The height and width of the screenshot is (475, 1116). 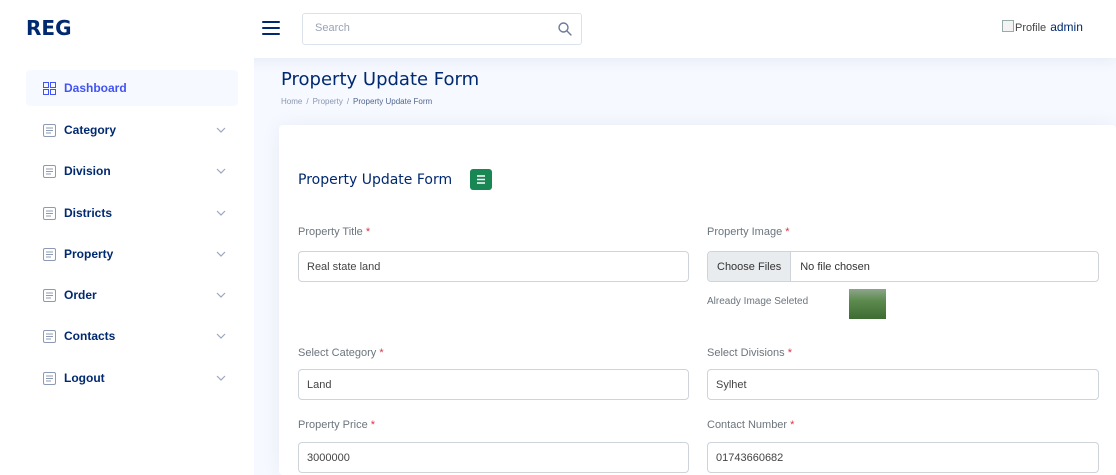 I want to click on list-button, so click(x=481, y=179).